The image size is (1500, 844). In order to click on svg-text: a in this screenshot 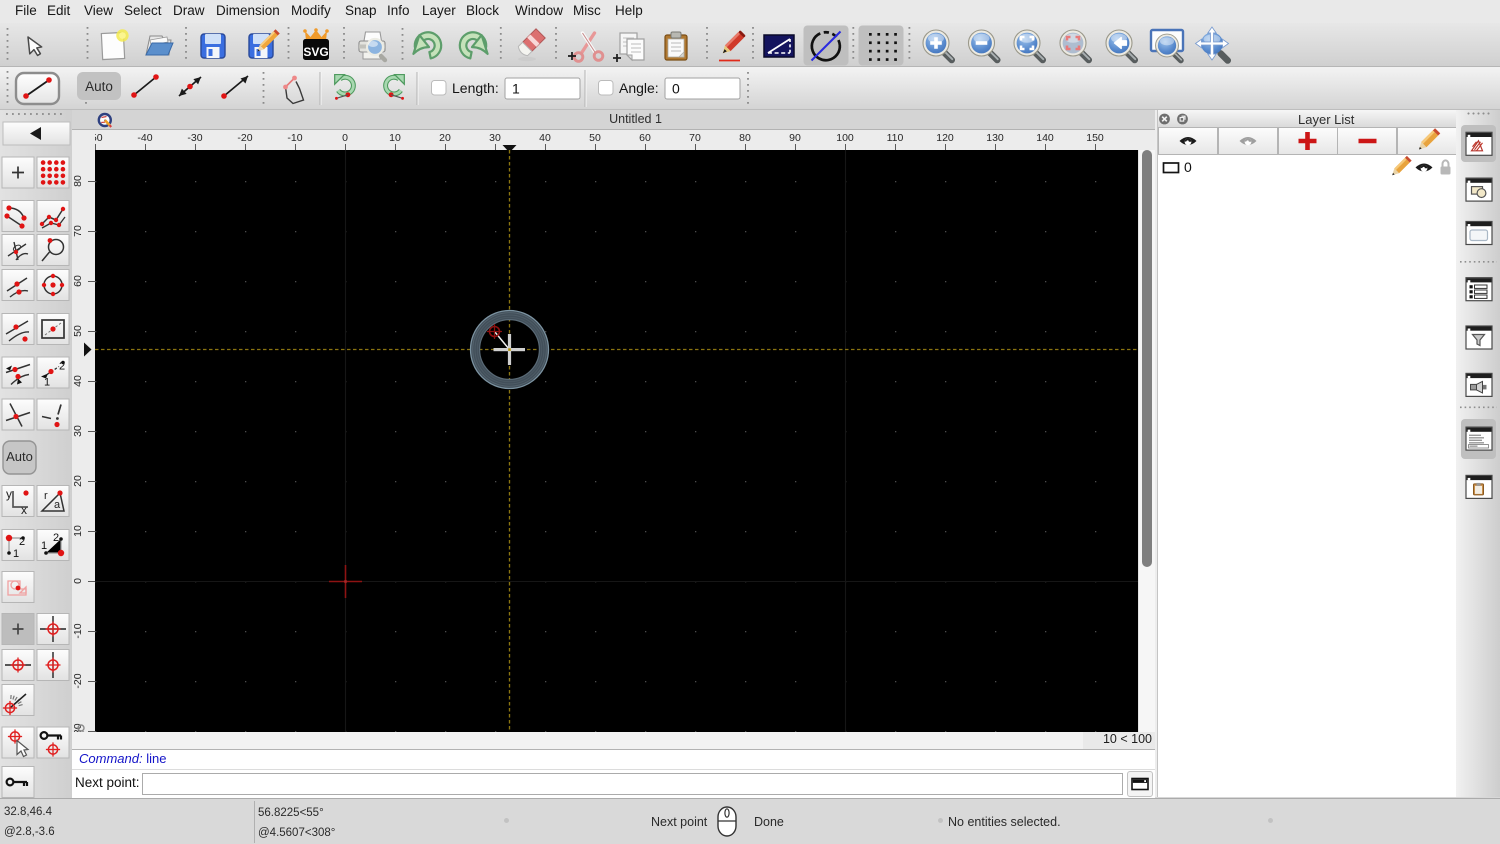, I will do `click(57, 505)`.